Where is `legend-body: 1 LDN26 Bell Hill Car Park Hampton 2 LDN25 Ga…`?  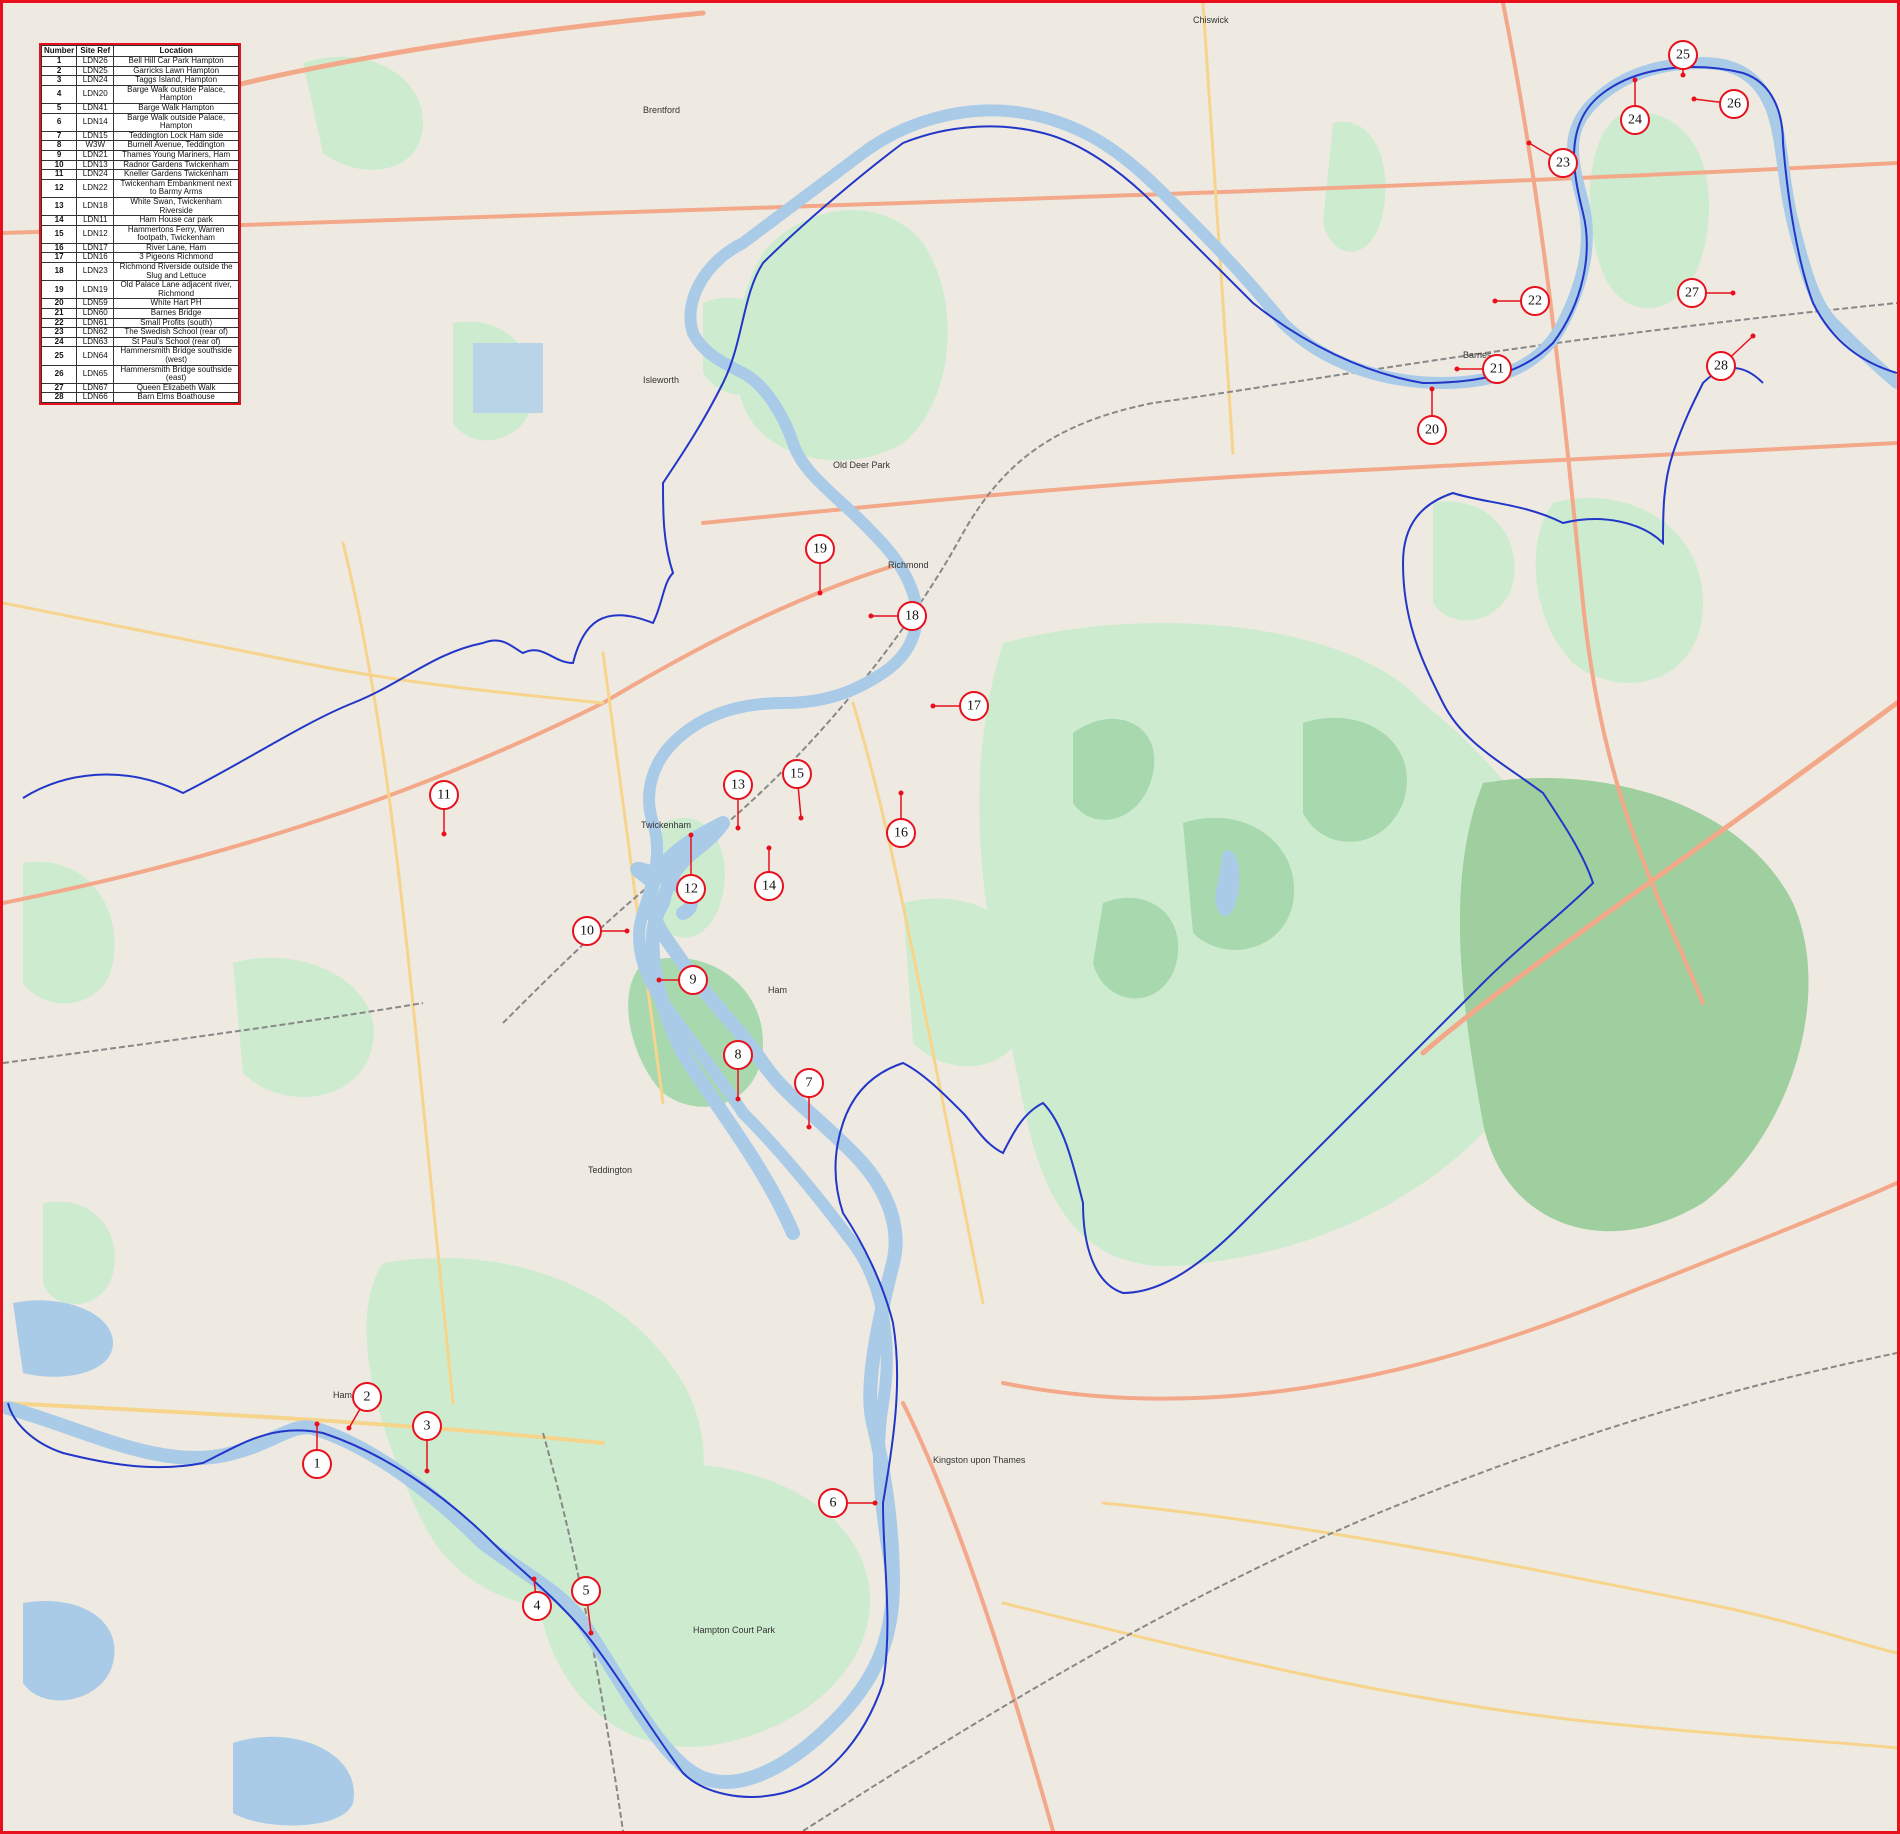 legend-body: 1 LDN26 Bell Hill Car Park Hampton 2 LDN25 Ga… is located at coordinates (139, 229).